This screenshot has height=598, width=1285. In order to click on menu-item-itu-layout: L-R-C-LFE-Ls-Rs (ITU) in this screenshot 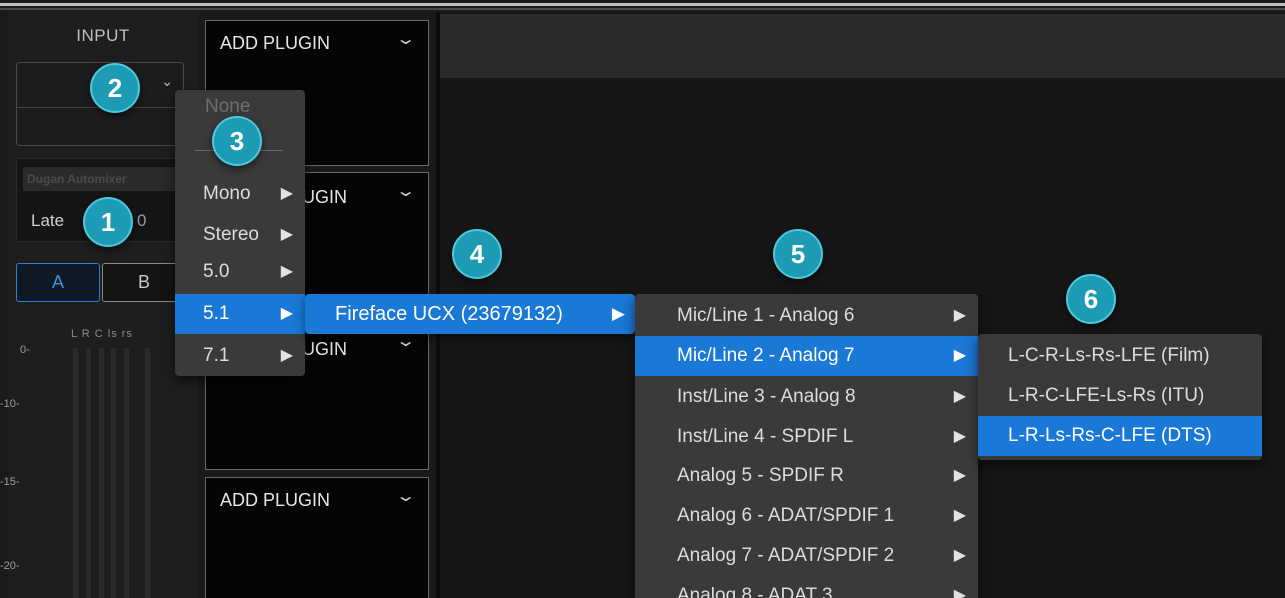, I will do `click(1120, 396)`.